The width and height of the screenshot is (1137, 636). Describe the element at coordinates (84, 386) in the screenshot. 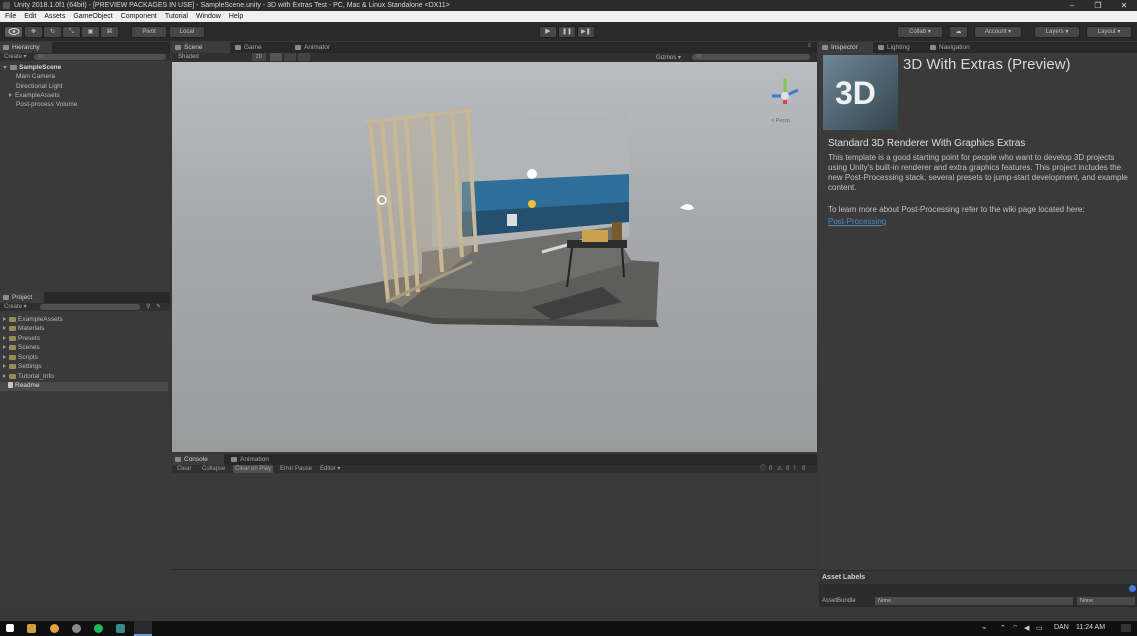

I see `project-item-readme: Readme` at that location.